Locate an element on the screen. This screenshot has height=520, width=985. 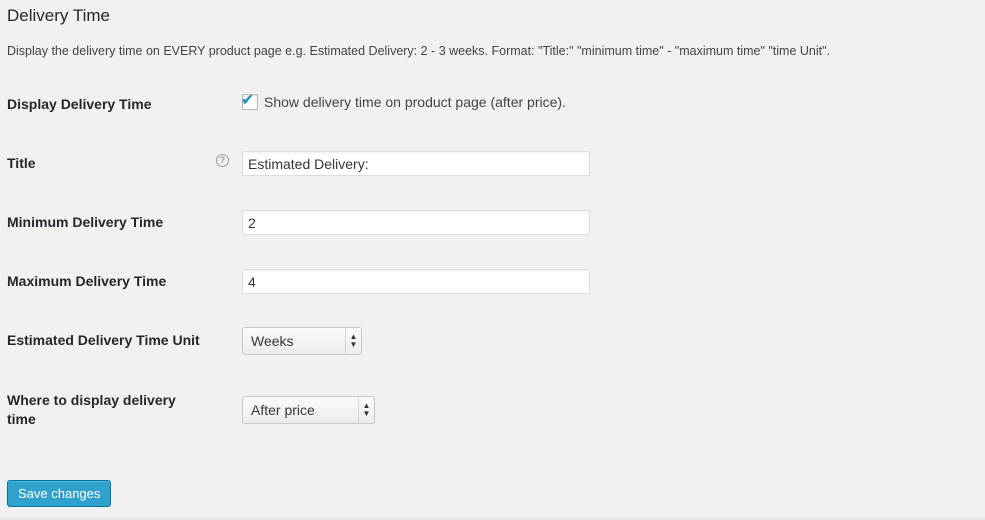
title-input is located at coordinates (416, 163).